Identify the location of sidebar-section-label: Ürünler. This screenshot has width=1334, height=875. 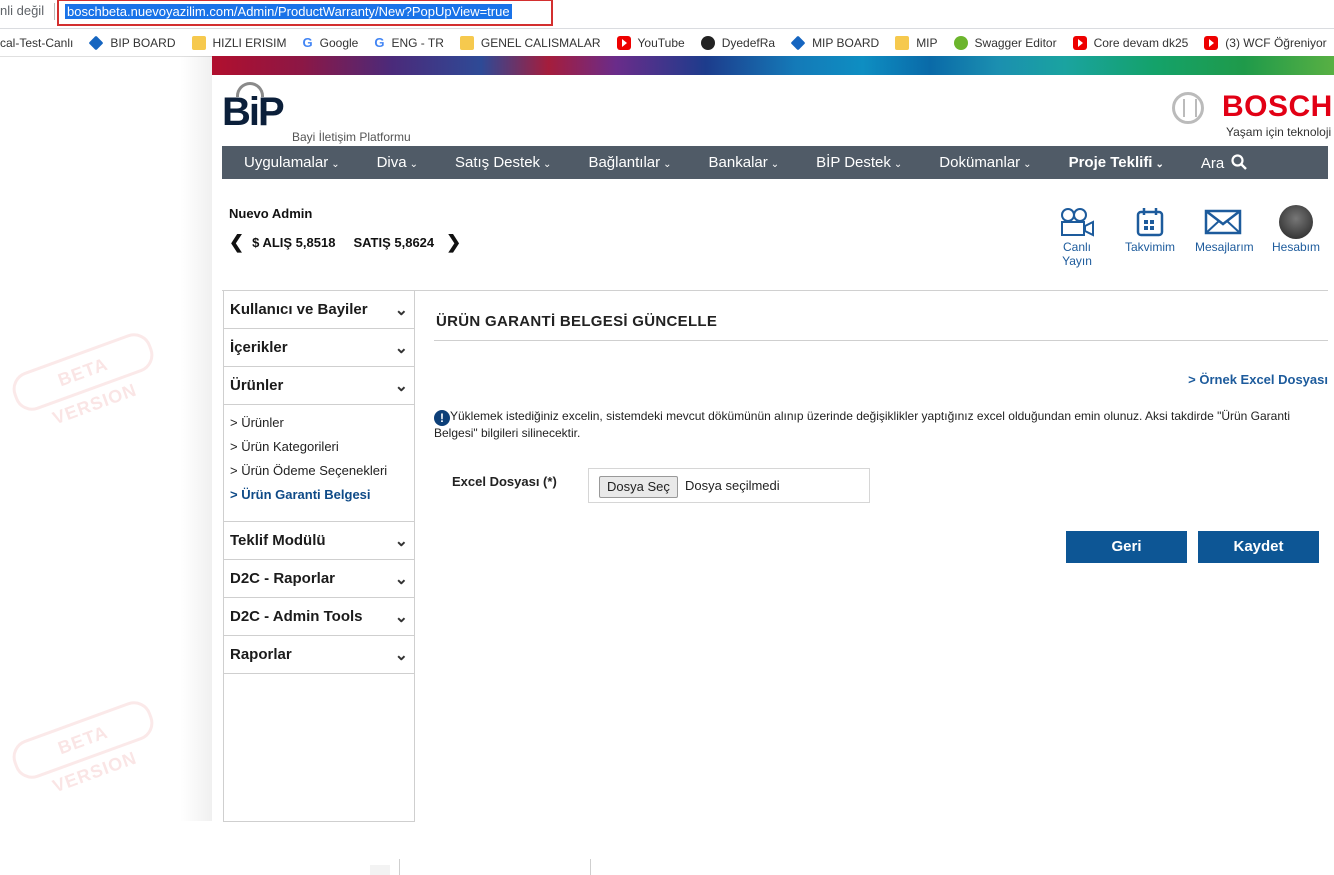
(257, 385).